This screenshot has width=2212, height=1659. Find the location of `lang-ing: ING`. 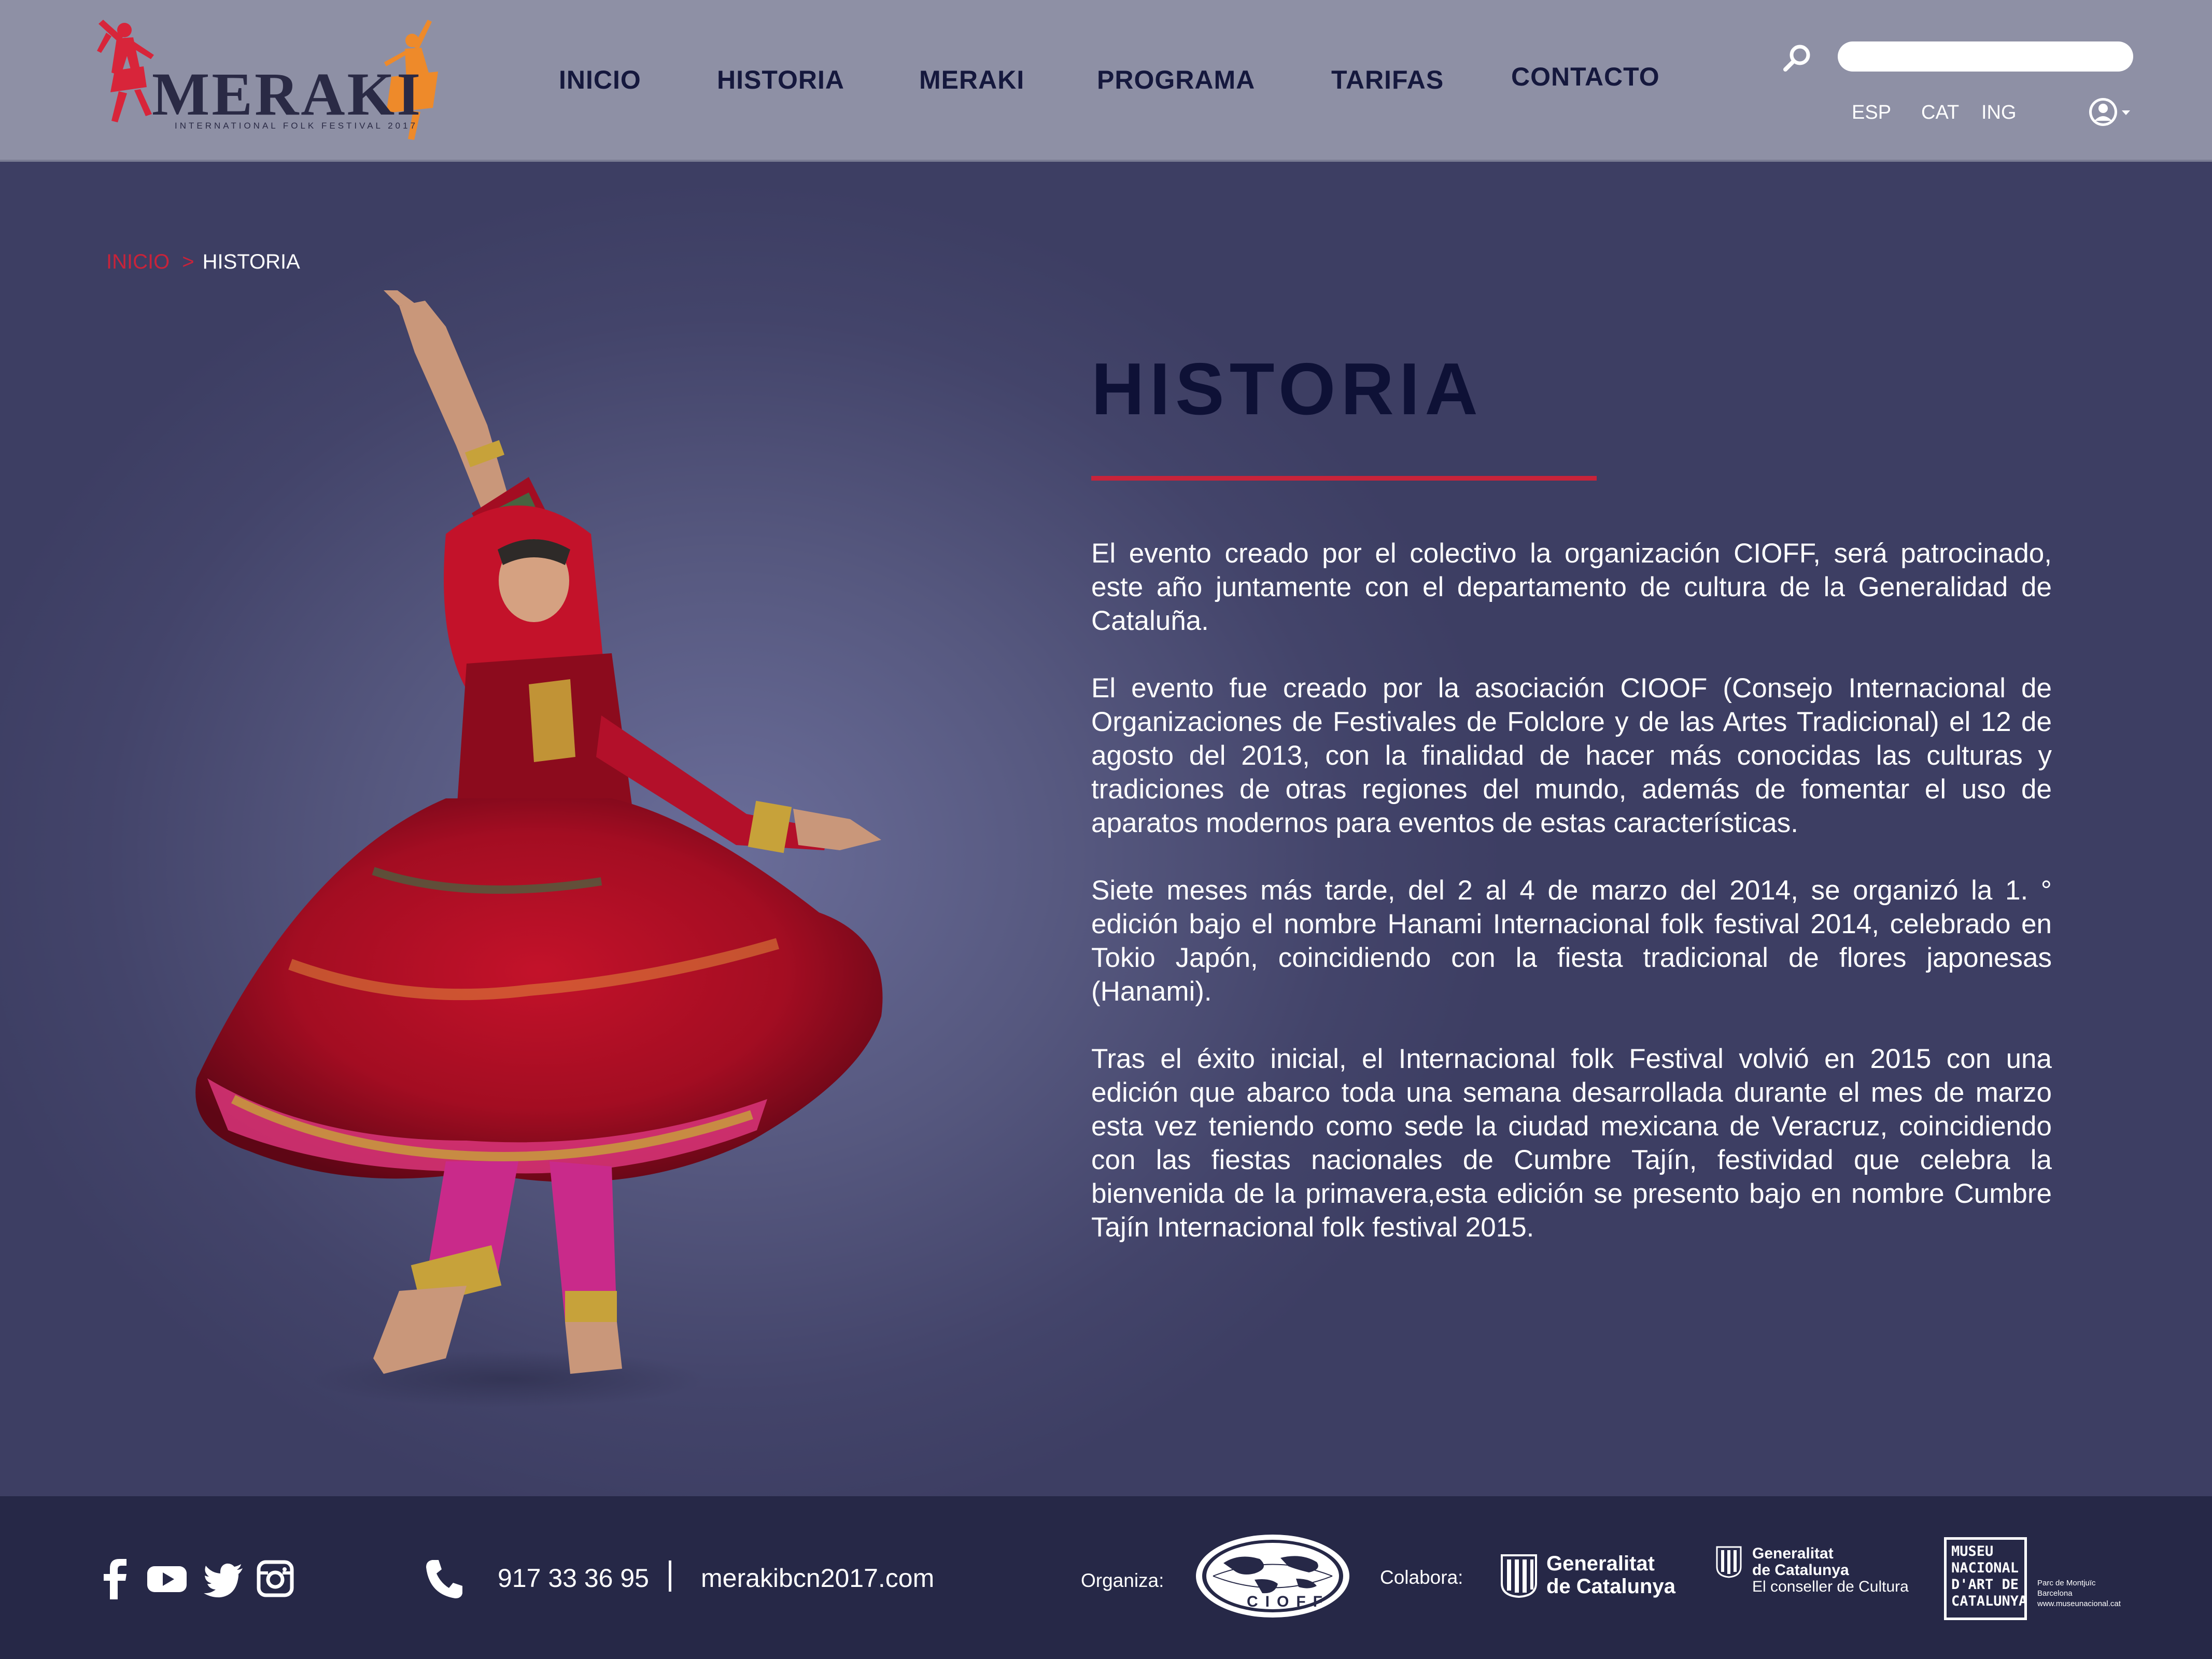

lang-ing: ING is located at coordinates (1999, 113).